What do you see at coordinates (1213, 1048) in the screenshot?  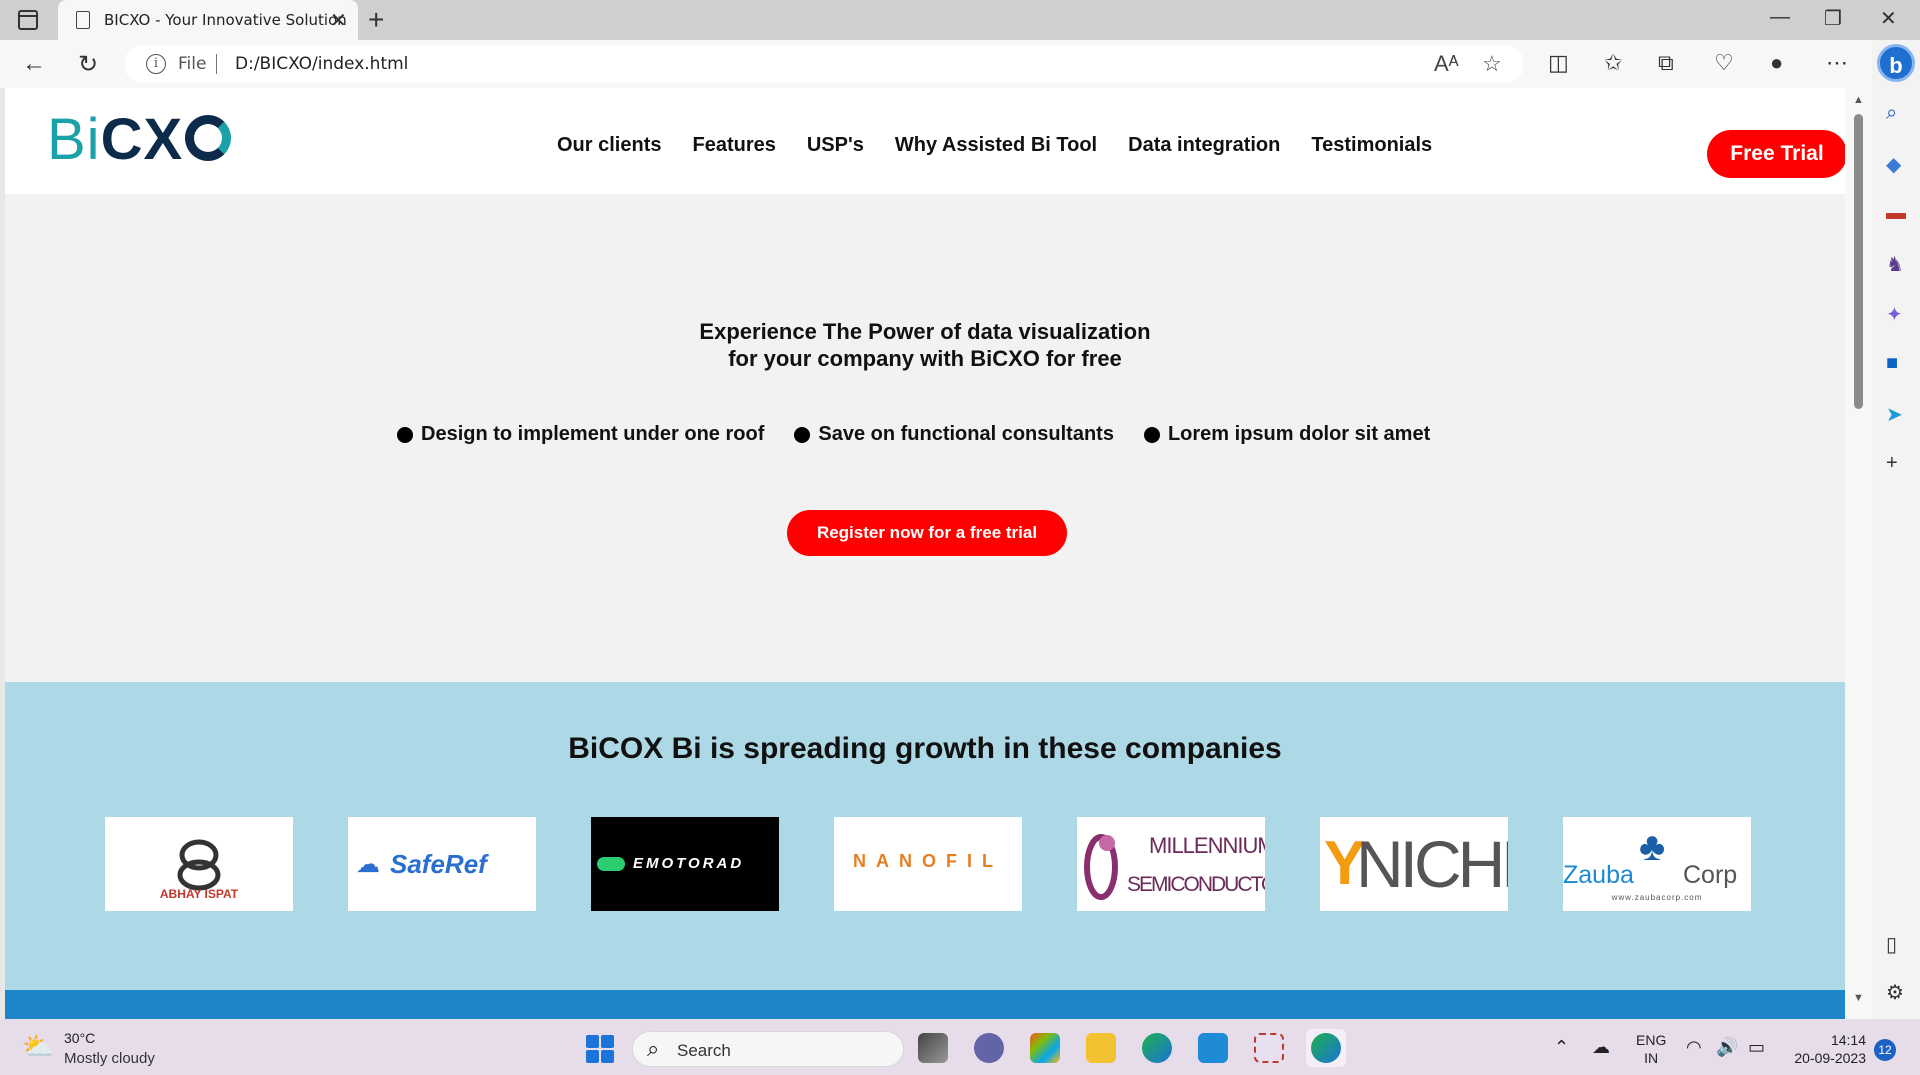 I see `vscode-icon` at bounding box center [1213, 1048].